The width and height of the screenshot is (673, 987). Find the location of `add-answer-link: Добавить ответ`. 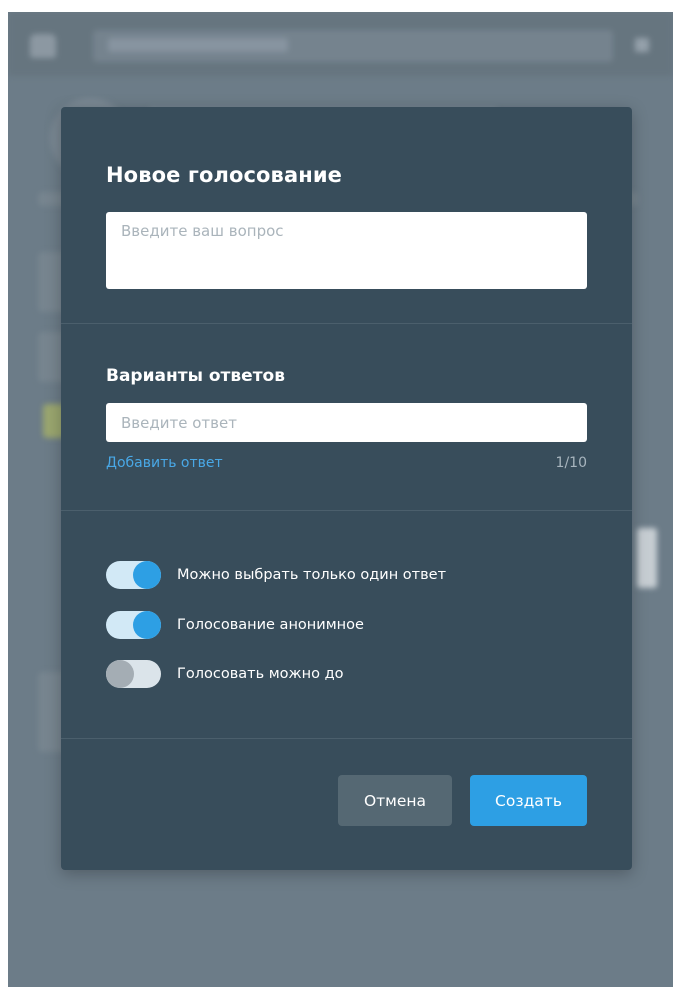

add-answer-link: Добавить ответ is located at coordinates (164, 463).